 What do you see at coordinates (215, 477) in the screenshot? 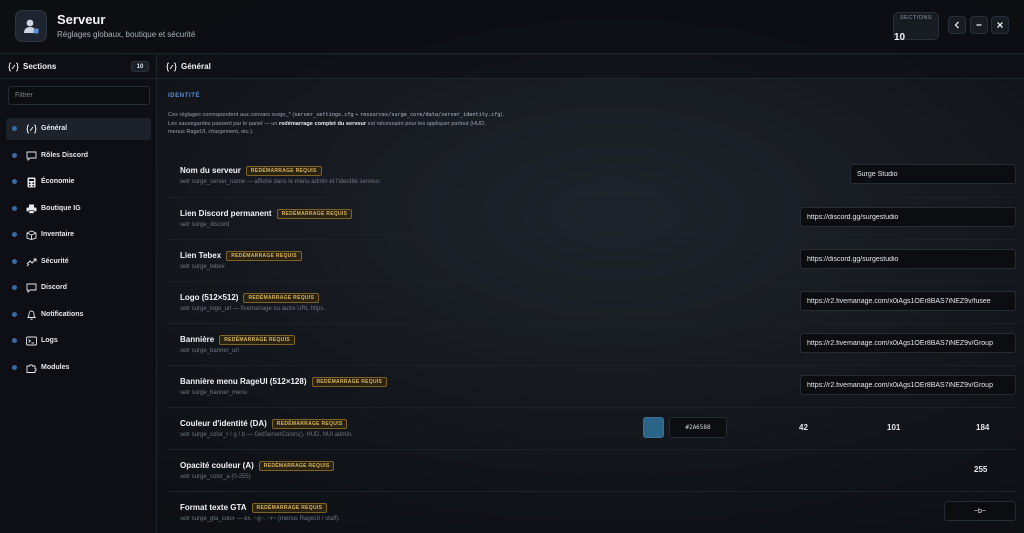
I see `setting-hint: setr surge_color_a (0-255)` at bounding box center [215, 477].